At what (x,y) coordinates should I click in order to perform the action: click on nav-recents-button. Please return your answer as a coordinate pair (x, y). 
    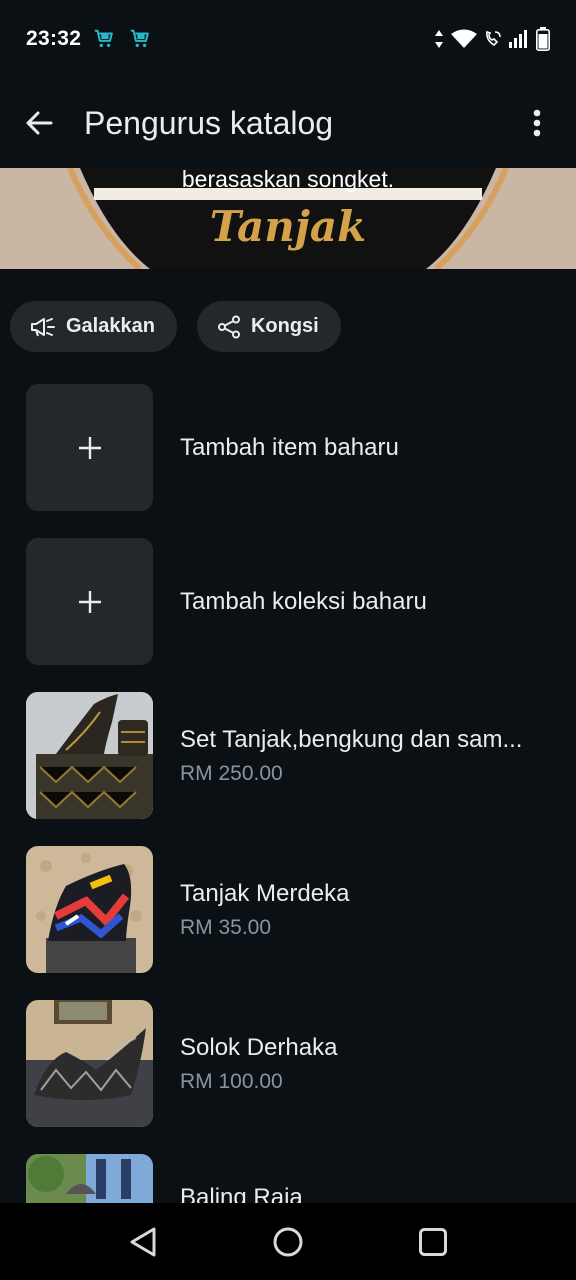
    Looking at the image, I should click on (433, 1242).